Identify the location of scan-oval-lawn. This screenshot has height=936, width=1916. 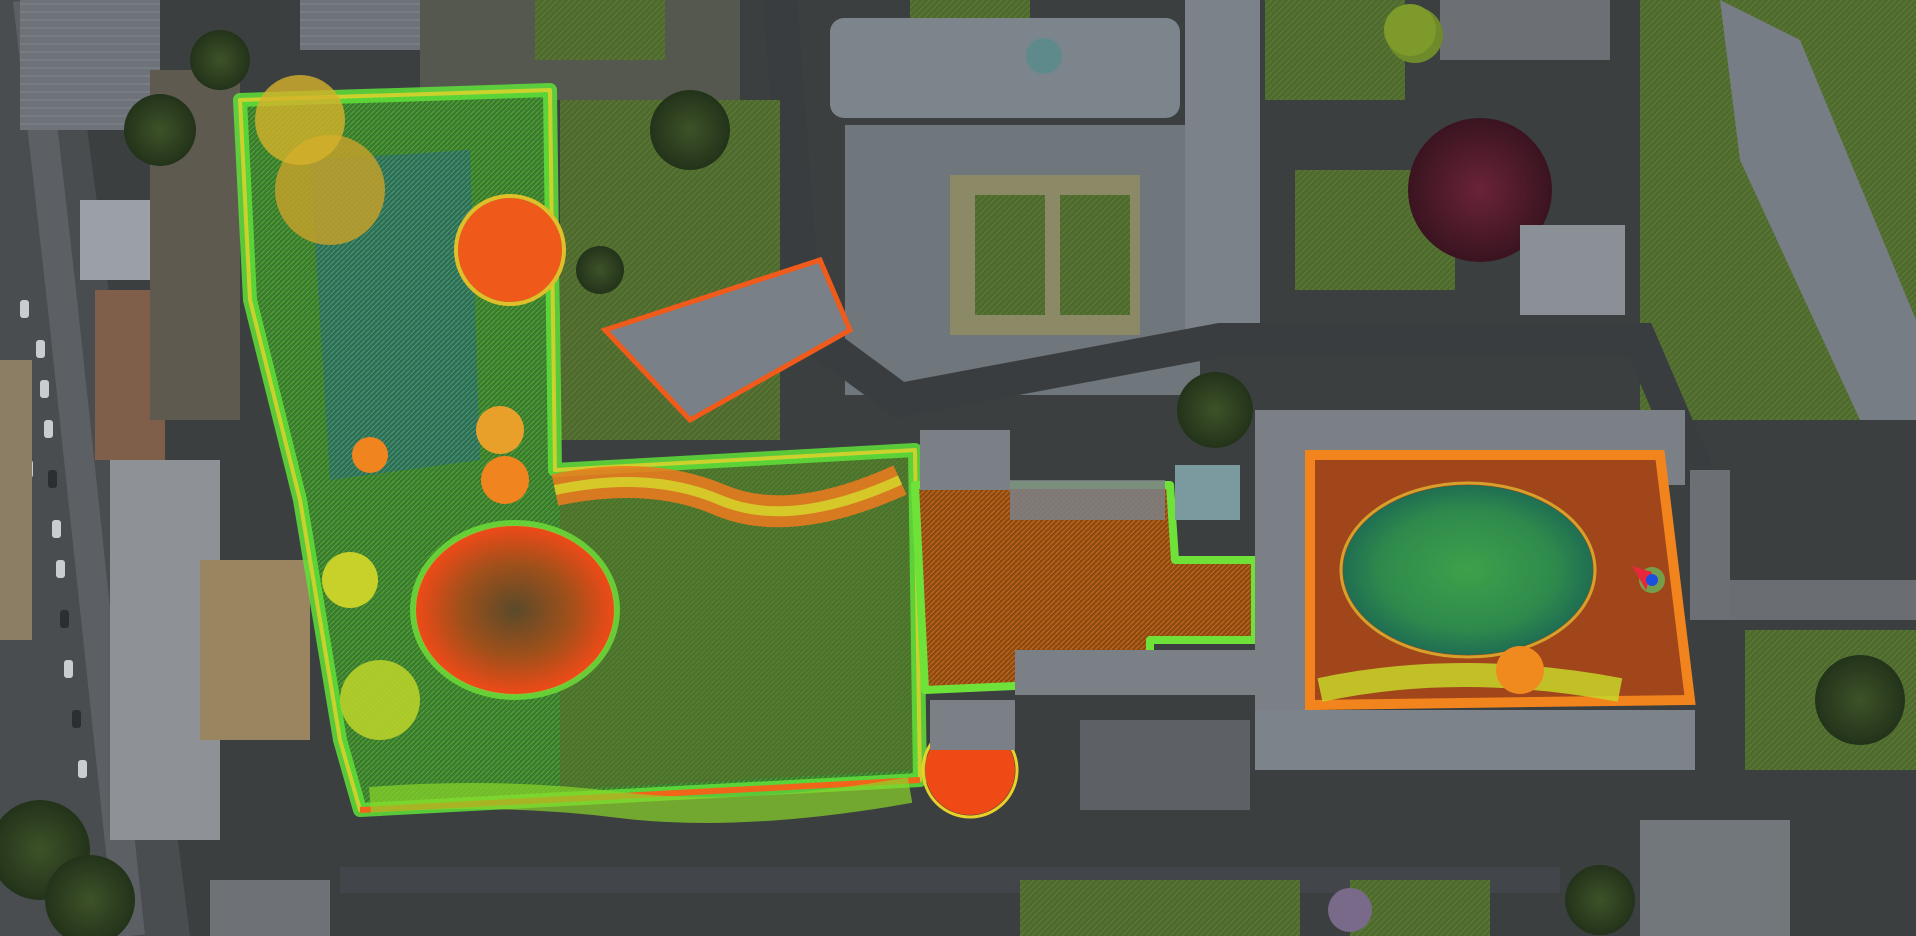
(1468, 570).